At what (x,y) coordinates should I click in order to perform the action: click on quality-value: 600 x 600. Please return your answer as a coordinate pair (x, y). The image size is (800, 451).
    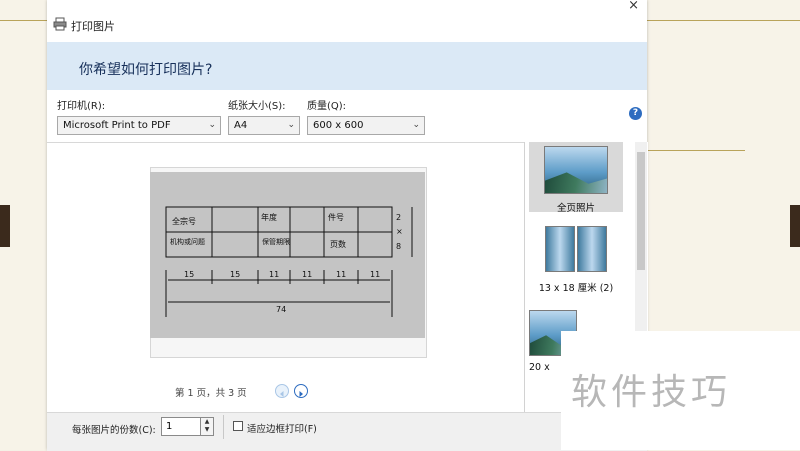
    Looking at the image, I should click on (338, 125).